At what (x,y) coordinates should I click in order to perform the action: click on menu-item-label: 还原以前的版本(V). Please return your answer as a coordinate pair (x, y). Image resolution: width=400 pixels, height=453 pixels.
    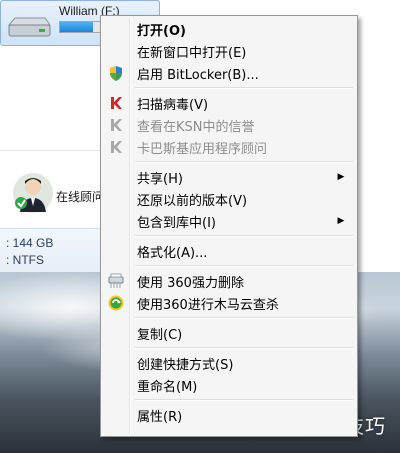
    Looking at the image, I should click on (192, 201).